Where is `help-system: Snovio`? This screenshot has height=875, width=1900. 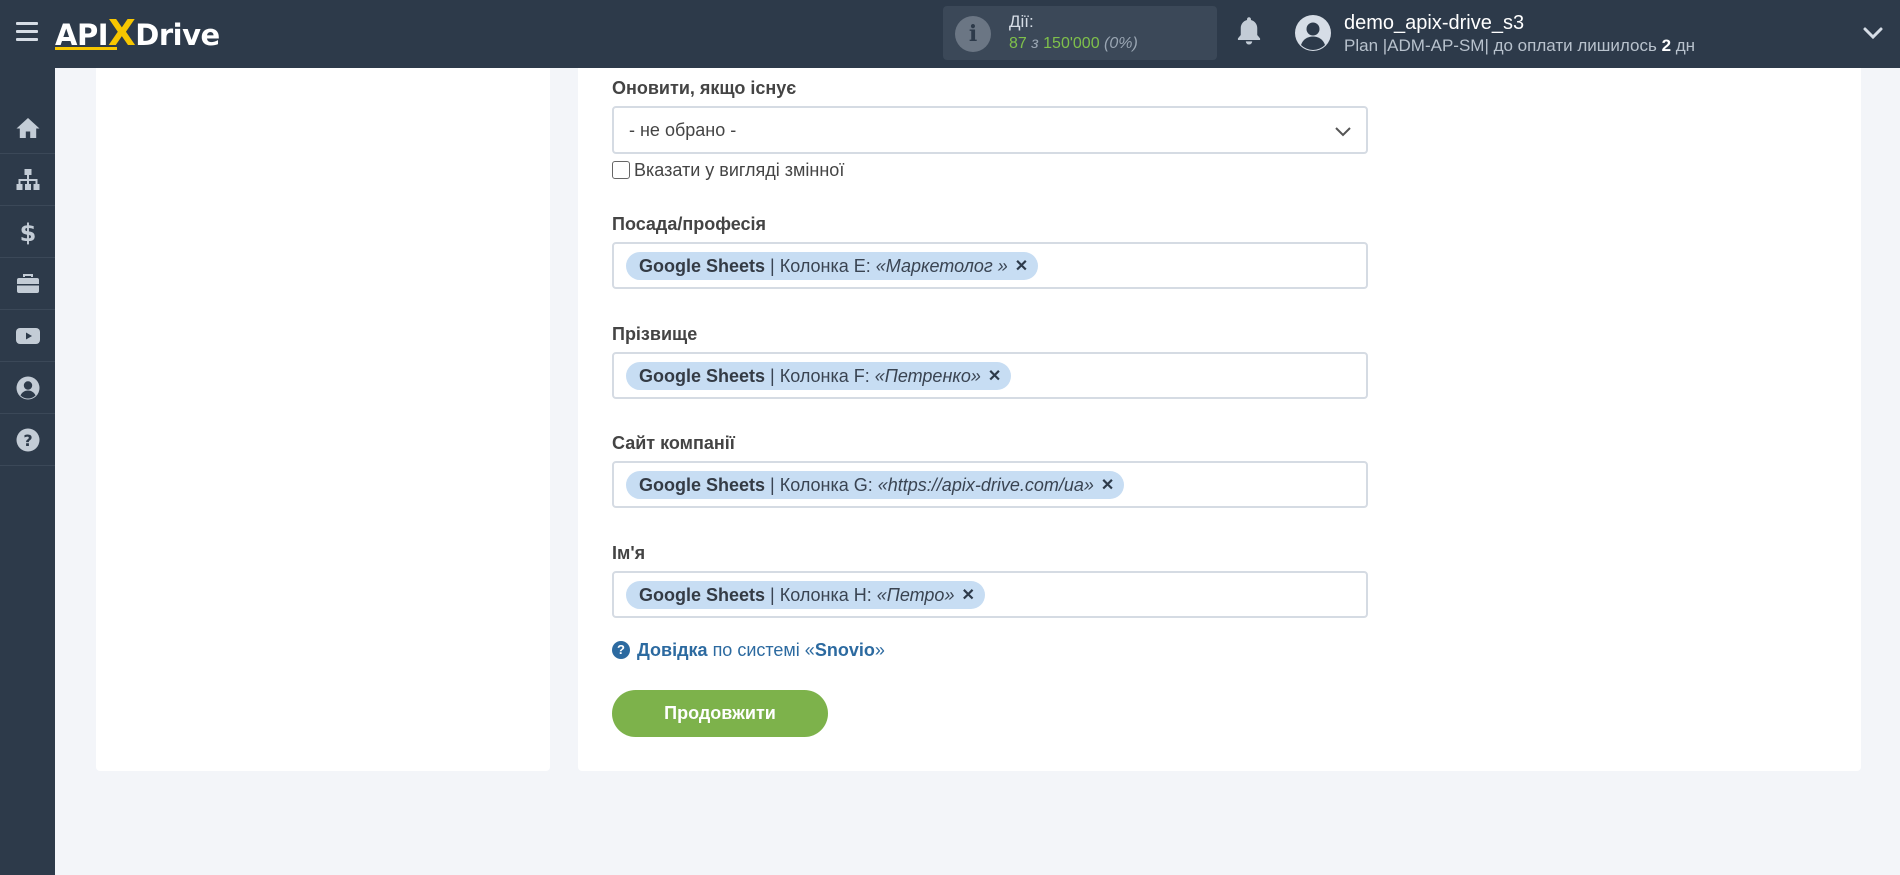
help-system: Snovio is located at coordinates (844, 649).